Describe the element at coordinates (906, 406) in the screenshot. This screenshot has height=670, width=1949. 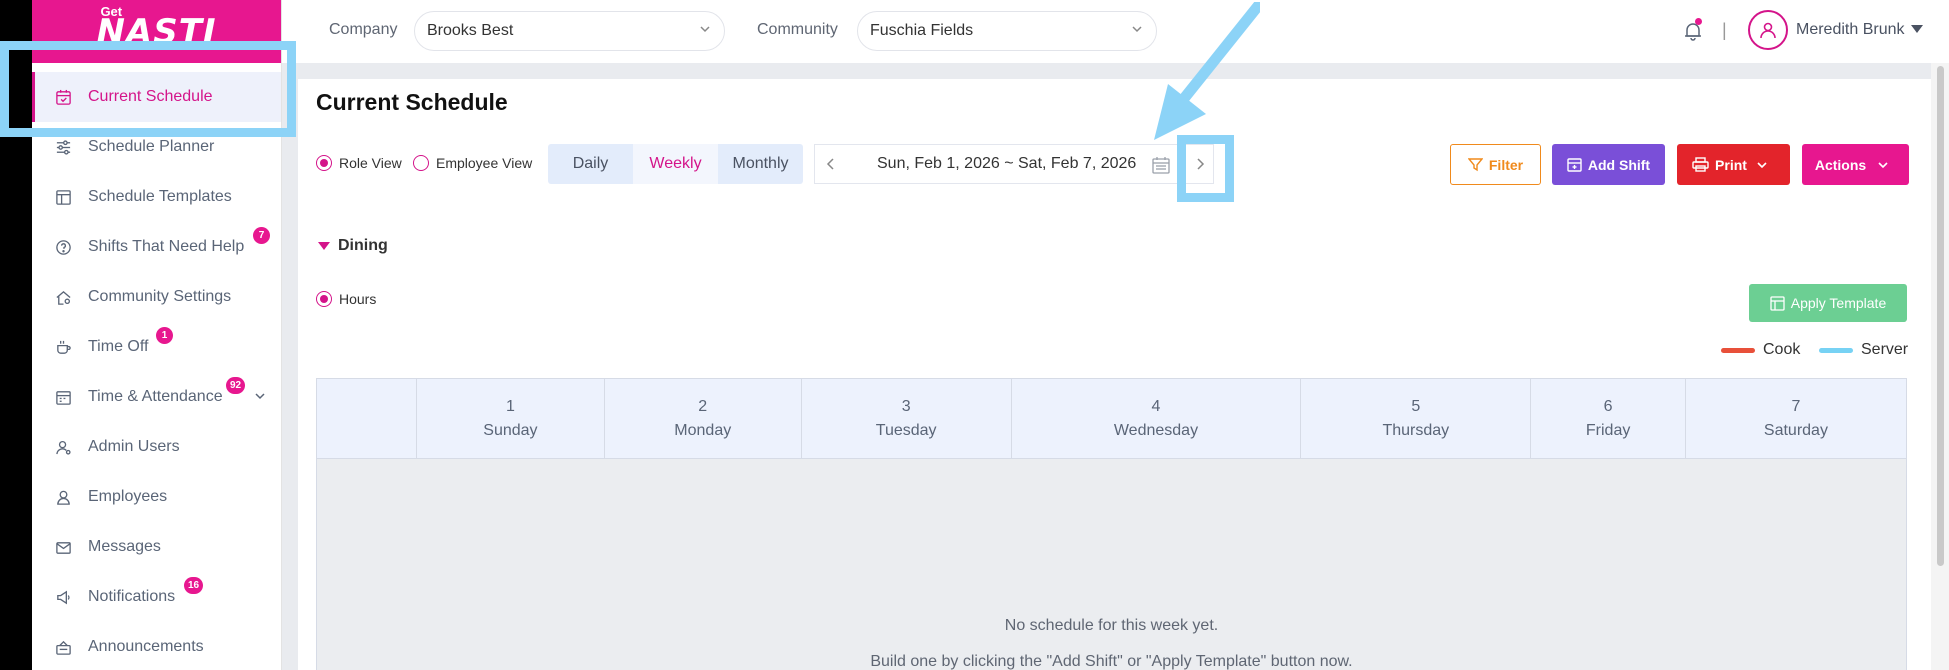
I see `day-number: 3` at that location.